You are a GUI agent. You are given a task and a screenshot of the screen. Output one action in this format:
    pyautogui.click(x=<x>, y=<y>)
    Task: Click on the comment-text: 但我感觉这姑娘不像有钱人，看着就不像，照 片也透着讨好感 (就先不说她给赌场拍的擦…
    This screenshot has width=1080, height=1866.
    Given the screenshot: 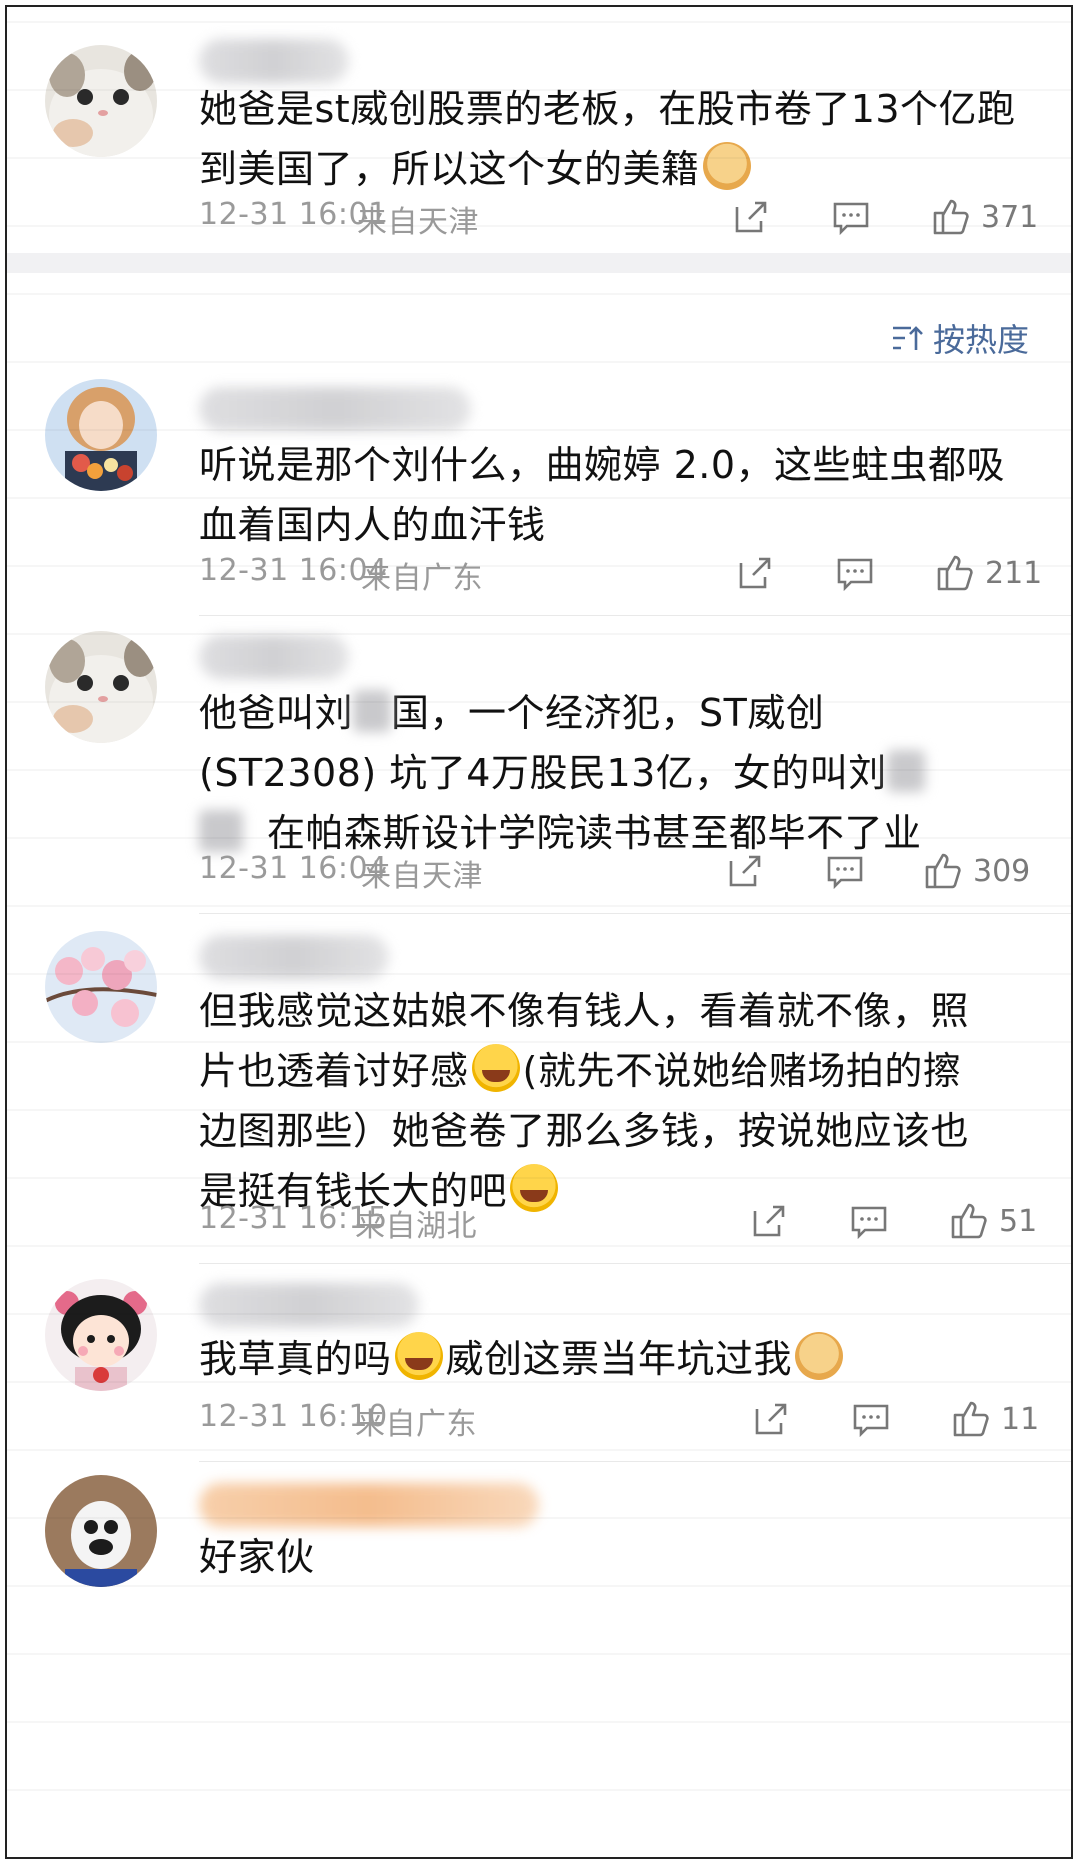 What is the action you would take?
    pyautogui.click(x=619, y=1101)
    